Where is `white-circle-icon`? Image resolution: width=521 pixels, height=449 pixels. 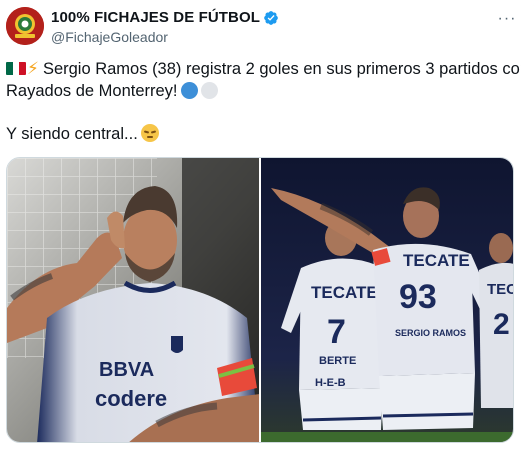 white-circle-icon is located at coordinates (209, 90).